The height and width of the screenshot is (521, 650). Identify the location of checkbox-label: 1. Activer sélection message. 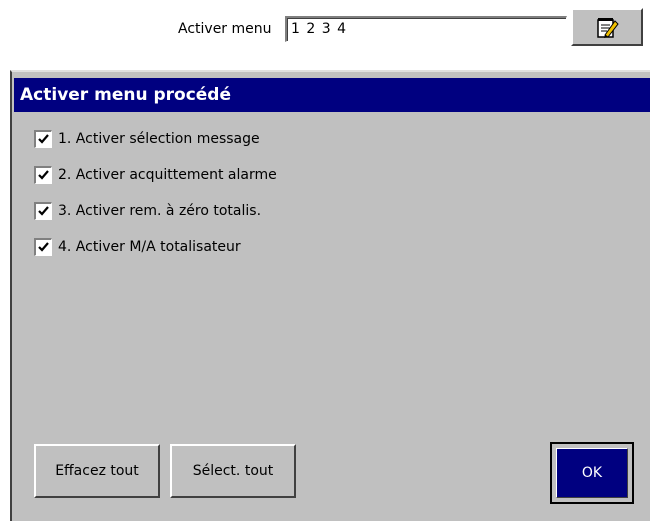
(159, 139).